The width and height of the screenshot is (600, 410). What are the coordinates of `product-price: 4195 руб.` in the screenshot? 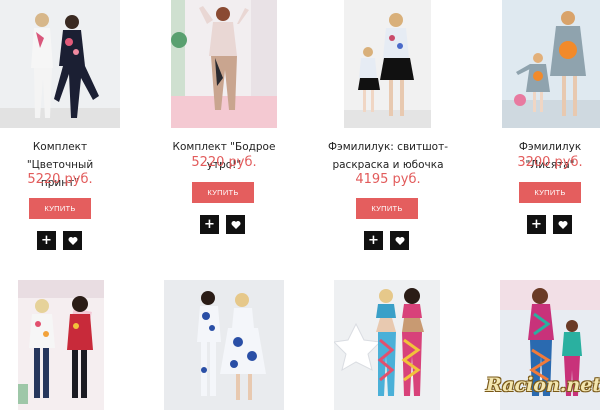 It's located at (388, 179).